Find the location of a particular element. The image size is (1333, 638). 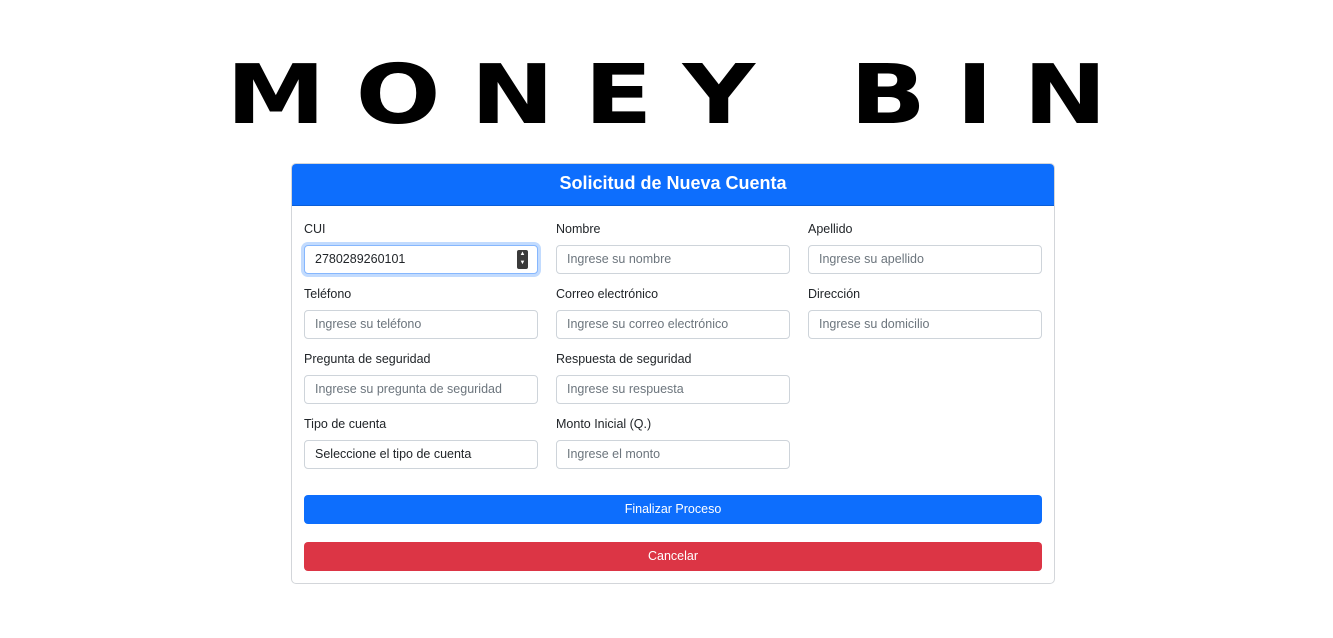

apellido-field-group: Apellido Ingrese su apellido is located at coordinates (925, 247).